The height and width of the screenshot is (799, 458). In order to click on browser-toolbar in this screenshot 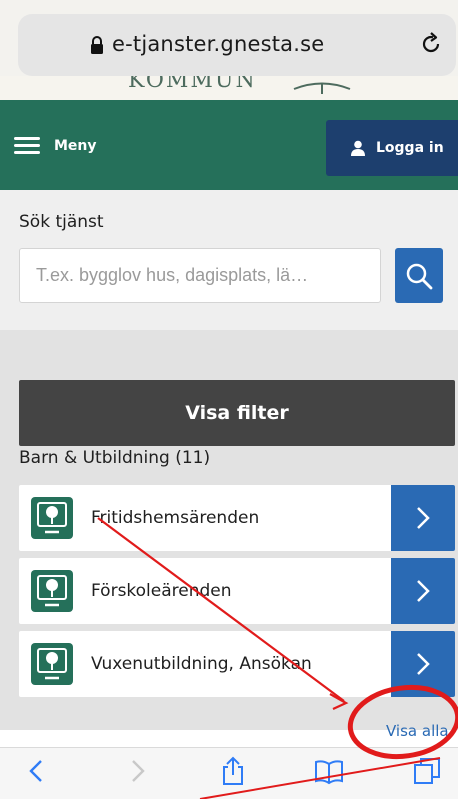, I will do `click(229, 773)`.